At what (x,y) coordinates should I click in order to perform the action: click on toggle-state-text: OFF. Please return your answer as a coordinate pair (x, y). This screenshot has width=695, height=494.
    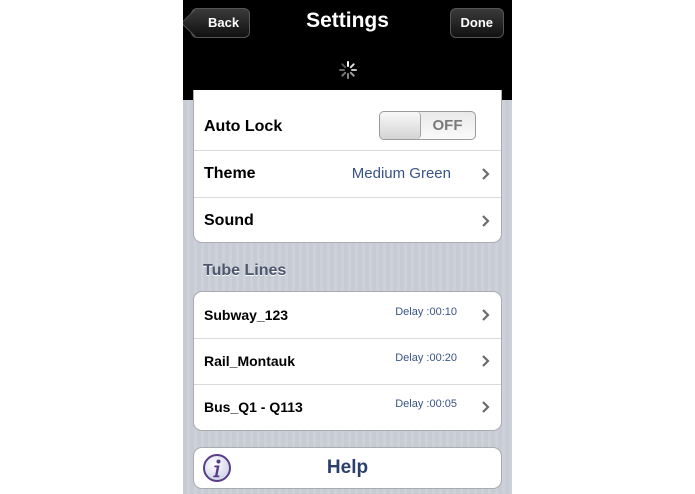
    Looking at the image, I should click on (447, 125).